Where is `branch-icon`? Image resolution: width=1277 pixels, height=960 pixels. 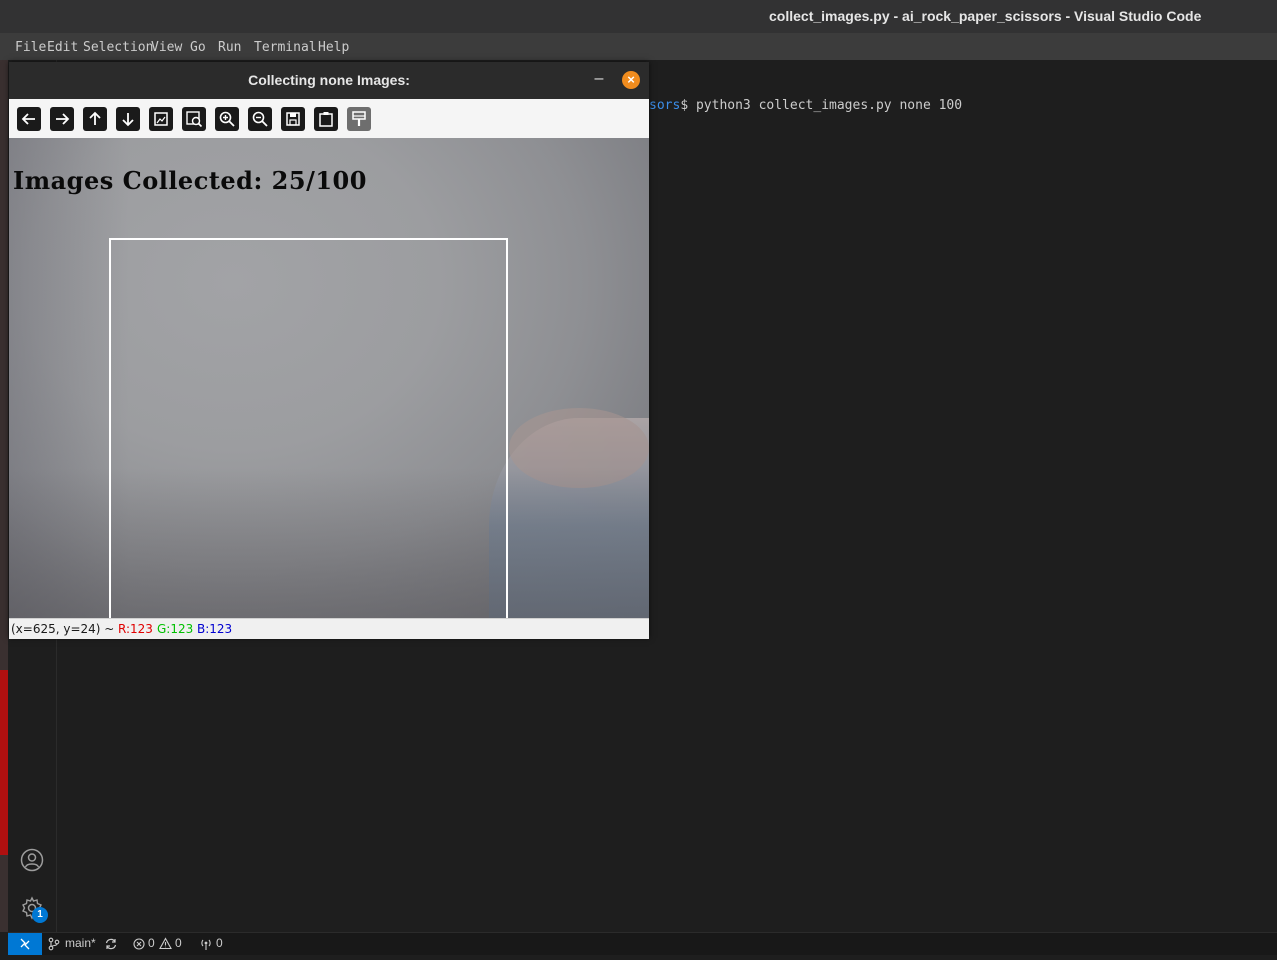
branch-icon is located at coordinates (54, 944).